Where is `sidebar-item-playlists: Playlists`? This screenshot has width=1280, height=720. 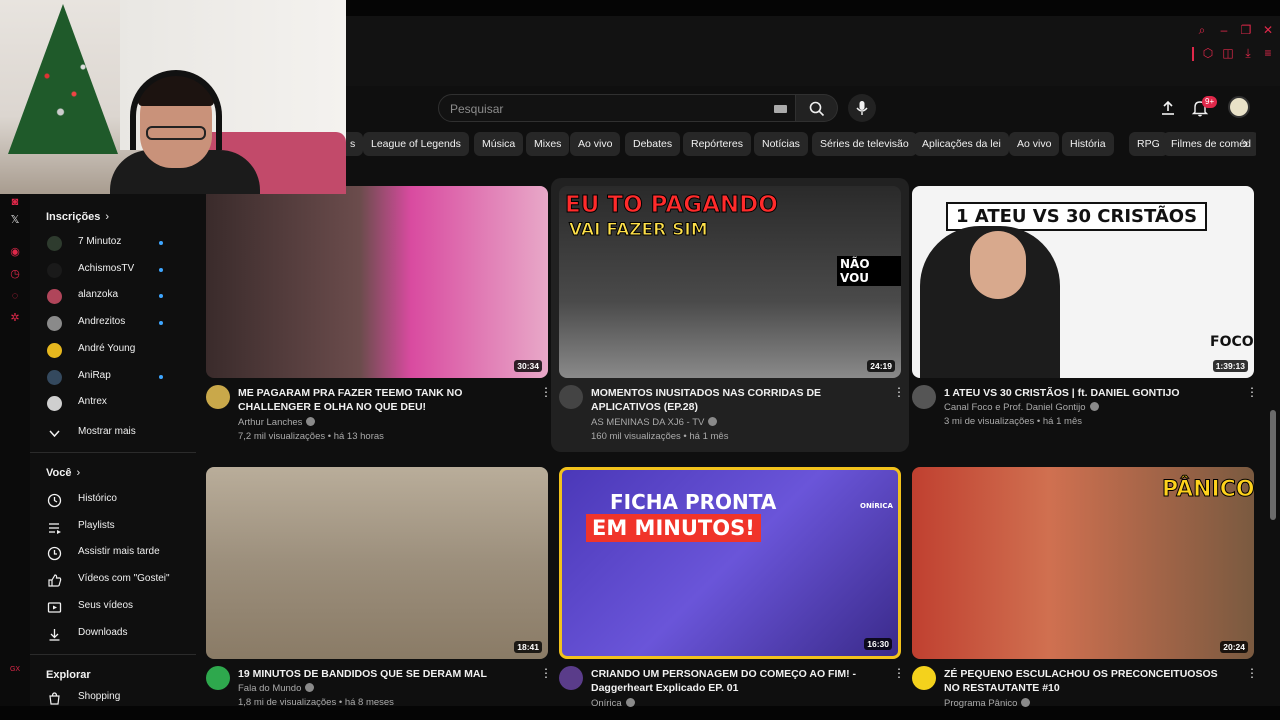 sidebar-item-playlists: Playlists is located at coordinates (113, 527).